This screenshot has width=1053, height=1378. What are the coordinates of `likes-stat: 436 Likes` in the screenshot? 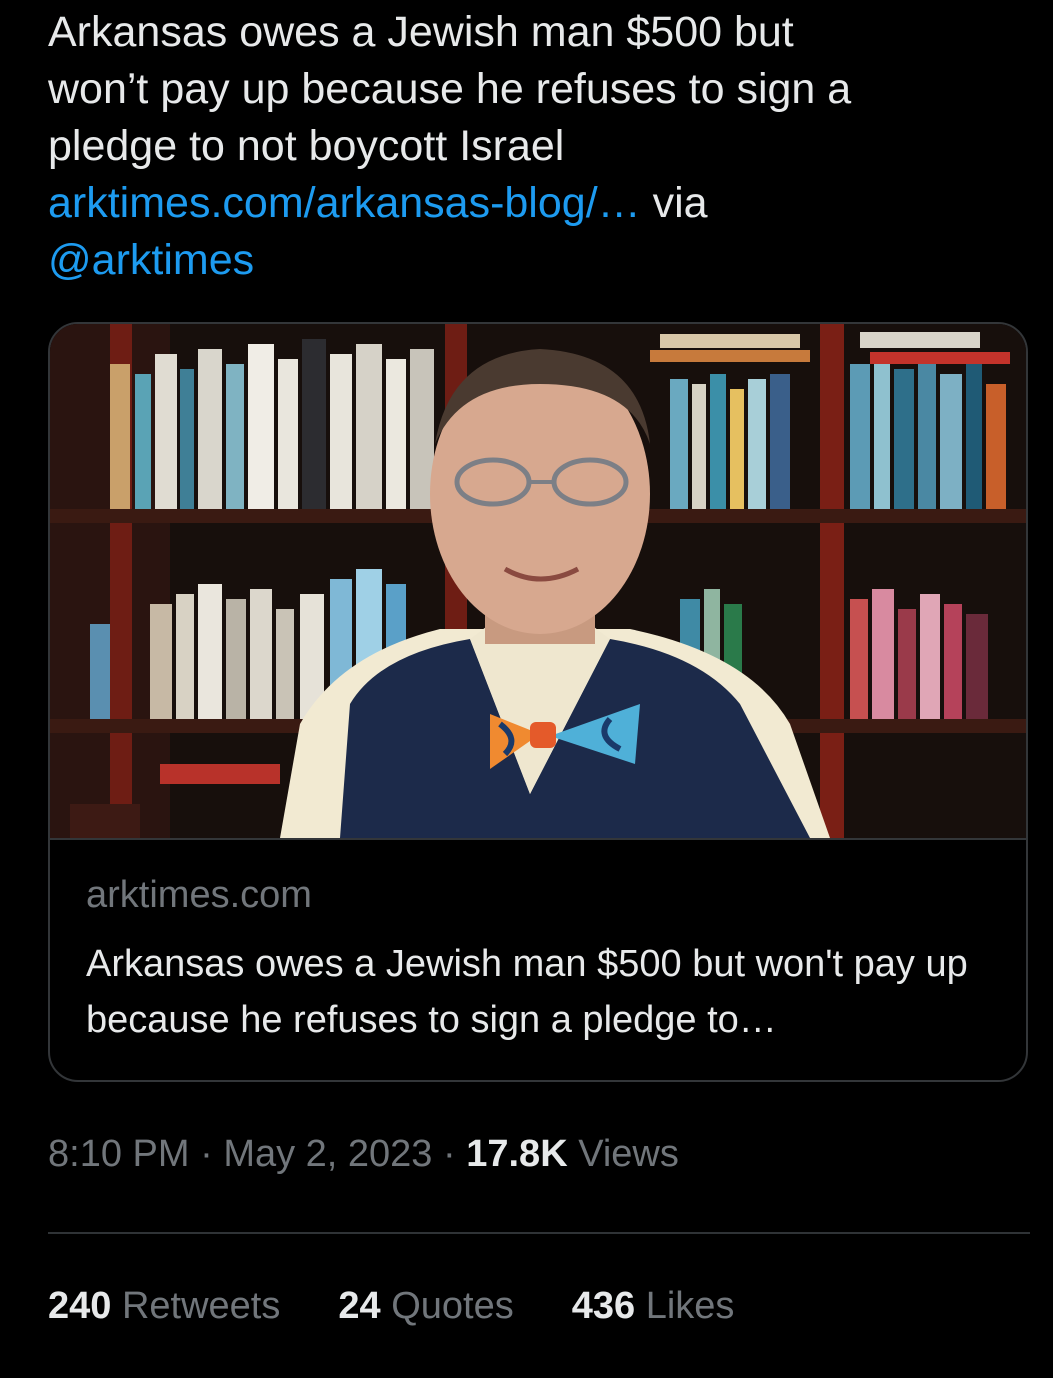 It's located at (653, 1306).